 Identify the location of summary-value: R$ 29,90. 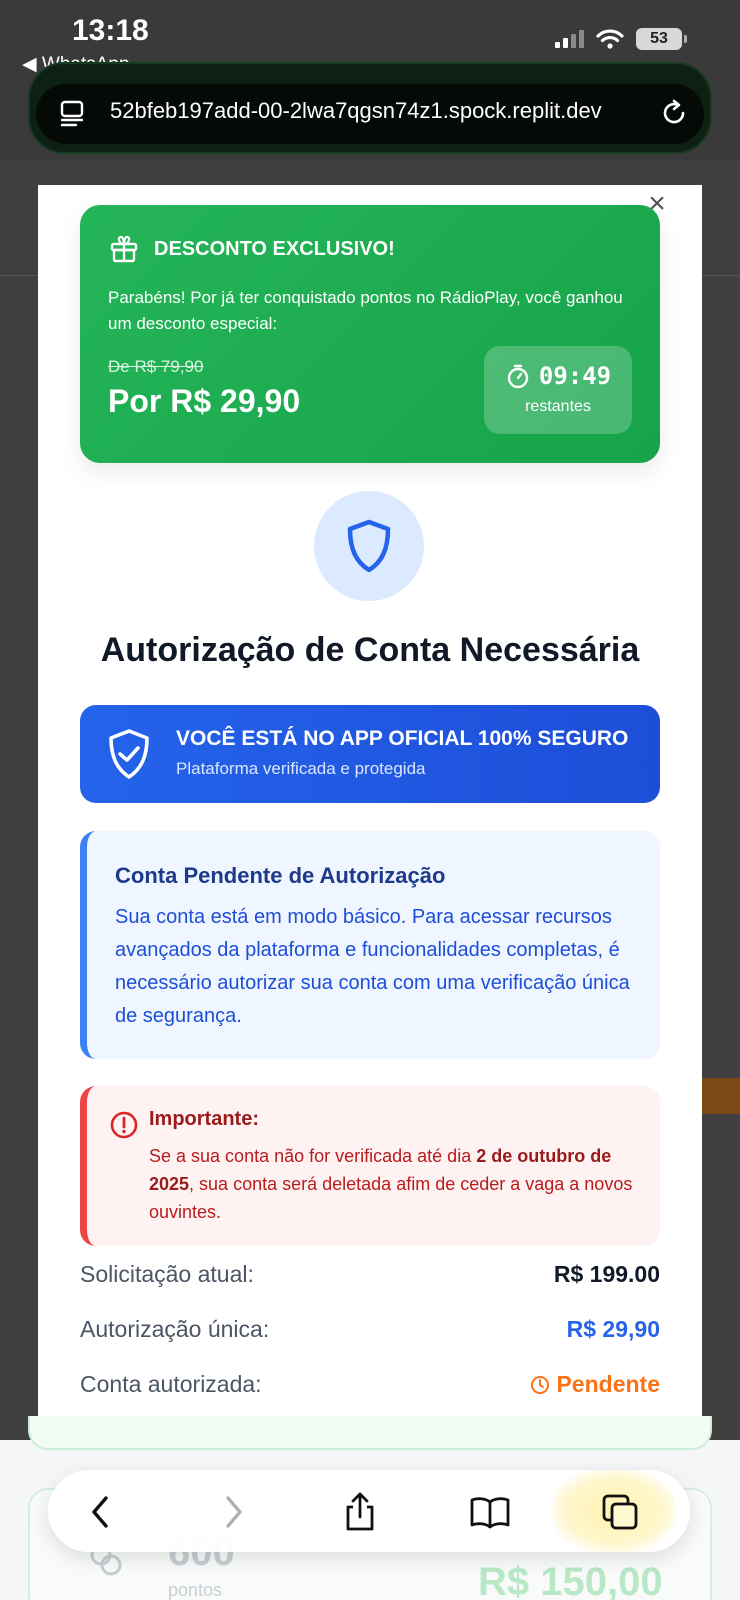
(613, 1329).